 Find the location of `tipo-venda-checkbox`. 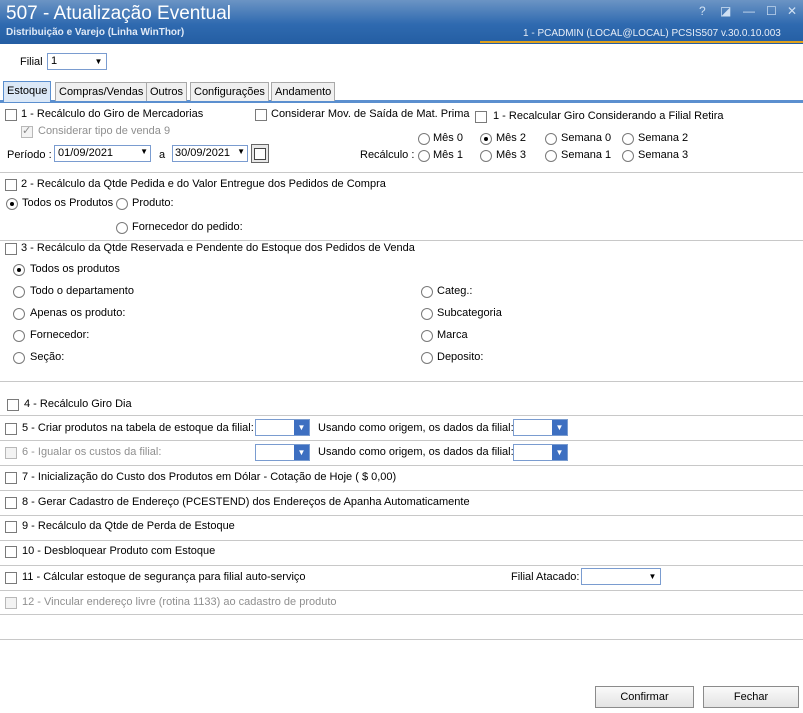

tipo-venda-checkbox is located at coordinates (27, 131).